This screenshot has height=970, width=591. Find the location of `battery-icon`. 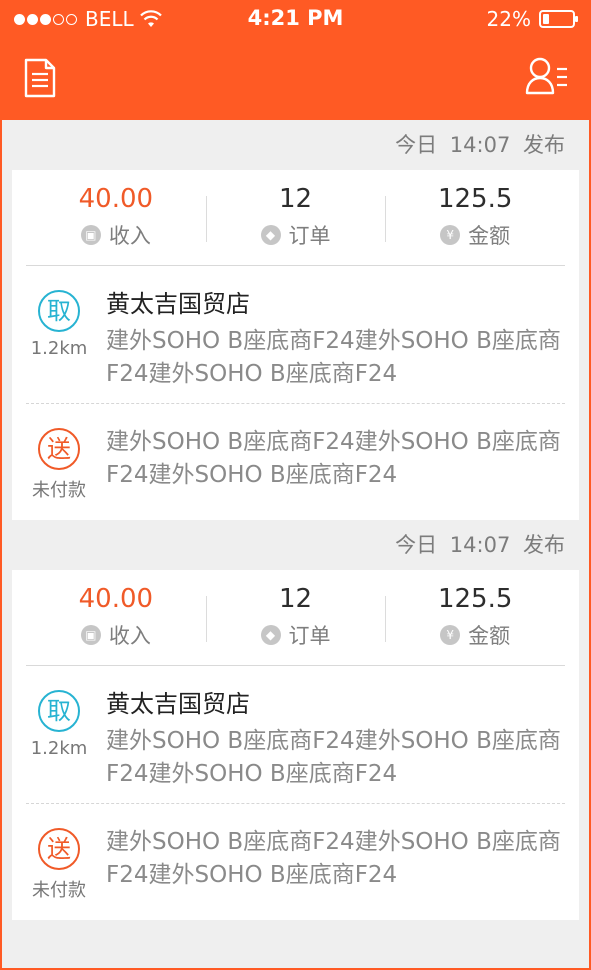

battery-icon is located at coordinates (558, 19).